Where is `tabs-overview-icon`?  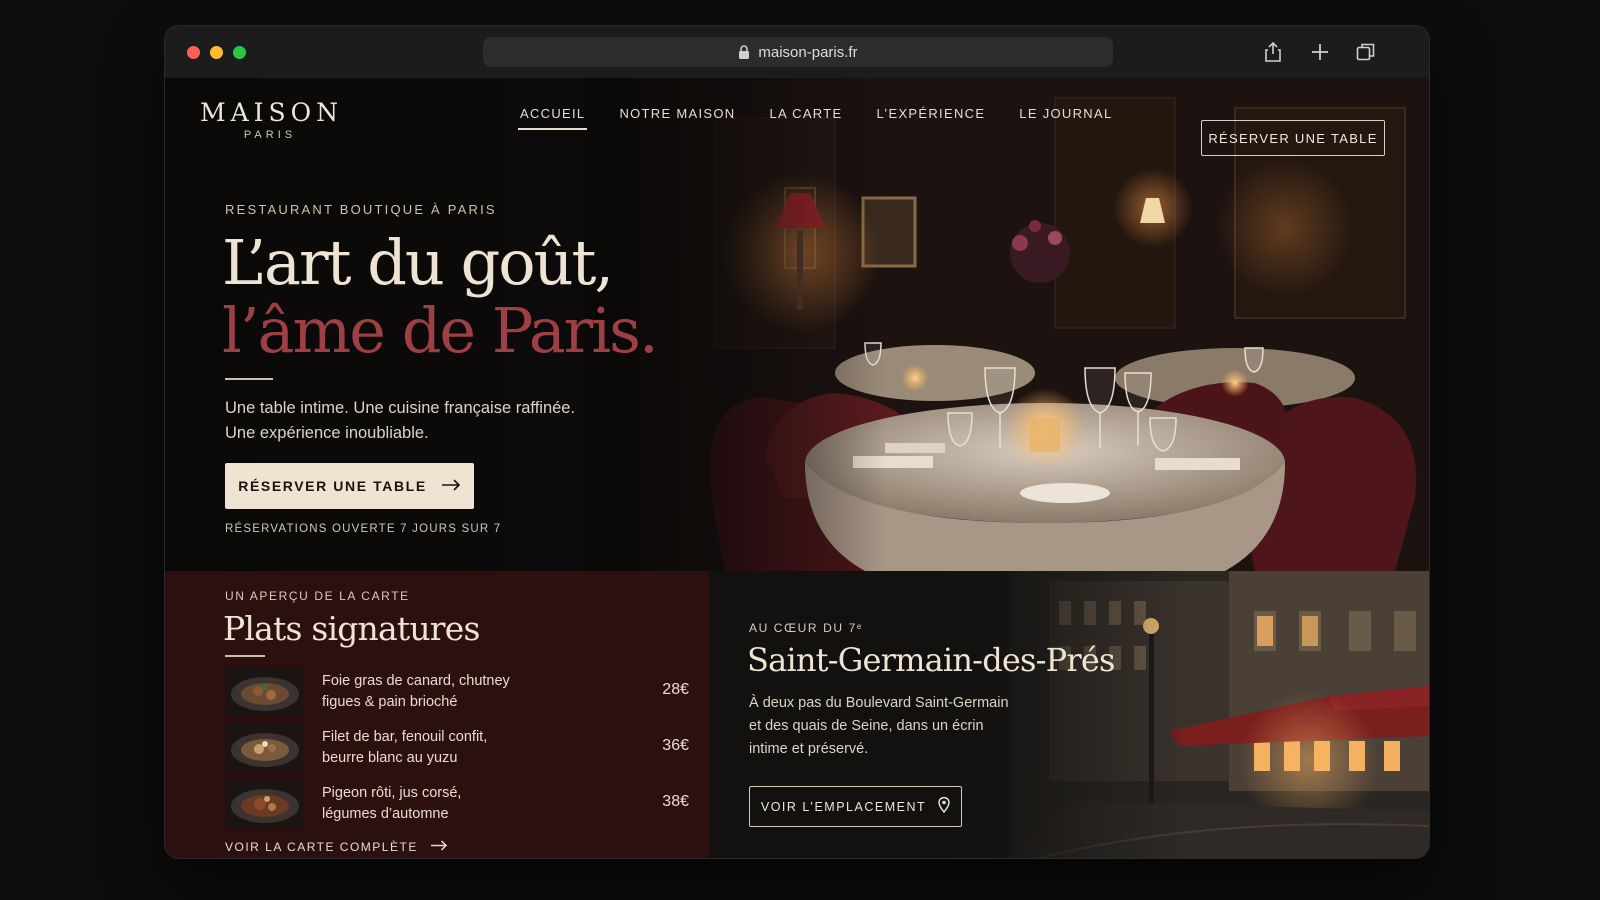 tabs-overview-icon is located at coordinates (1366, 52).